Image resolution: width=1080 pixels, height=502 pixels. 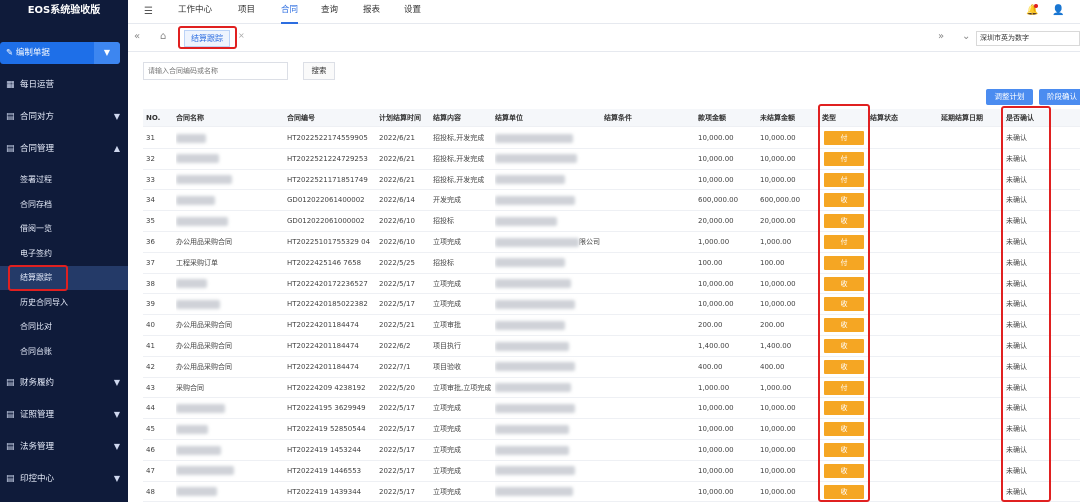 What do you see at coordinates (1058, 10) in the screenshot?
I see `user-icon: 👤` at bounding box center [1058, 10].